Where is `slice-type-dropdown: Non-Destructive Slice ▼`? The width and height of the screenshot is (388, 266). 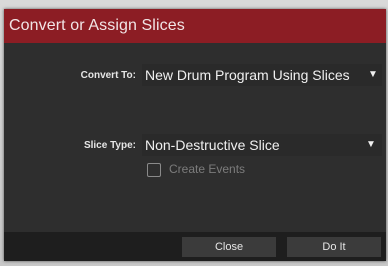
slice-type-dropdown: Non-Destructive Slice ▼ is located at coordinates (262, 145).